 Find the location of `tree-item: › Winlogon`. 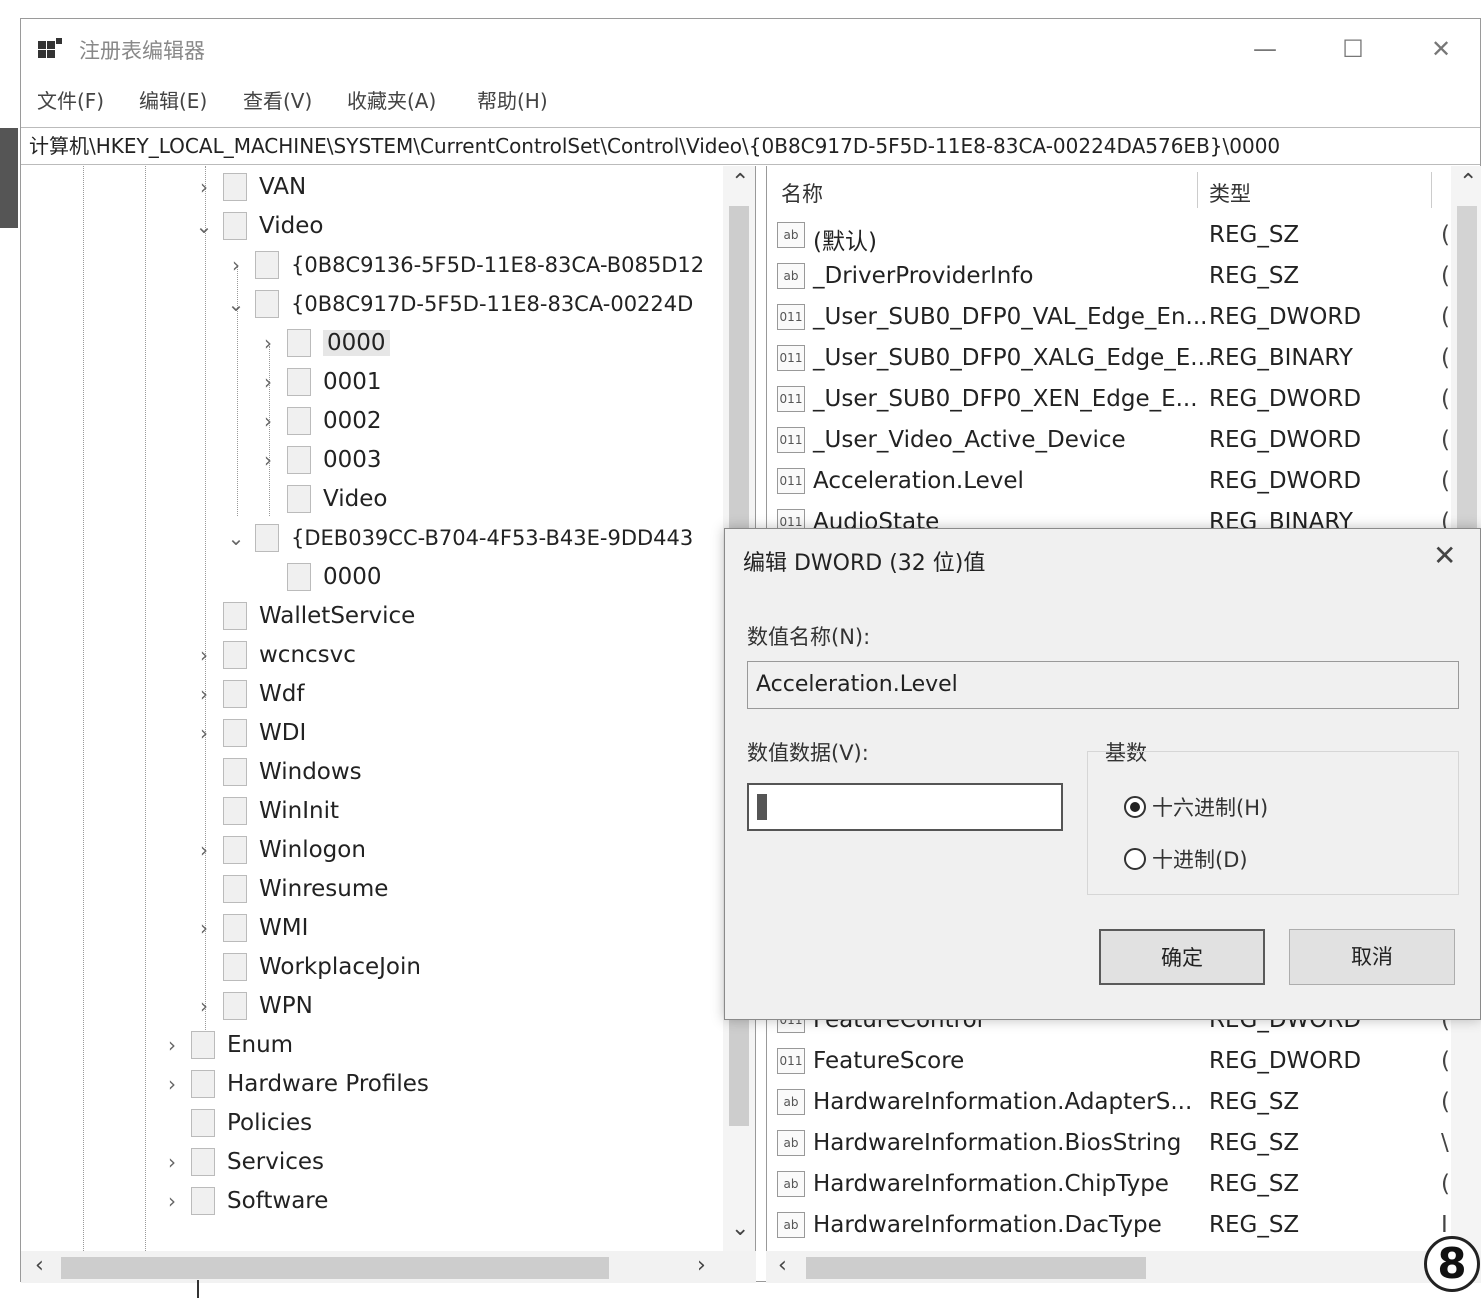

tree-item: › Winlogon is located at coordinates (279, 850).